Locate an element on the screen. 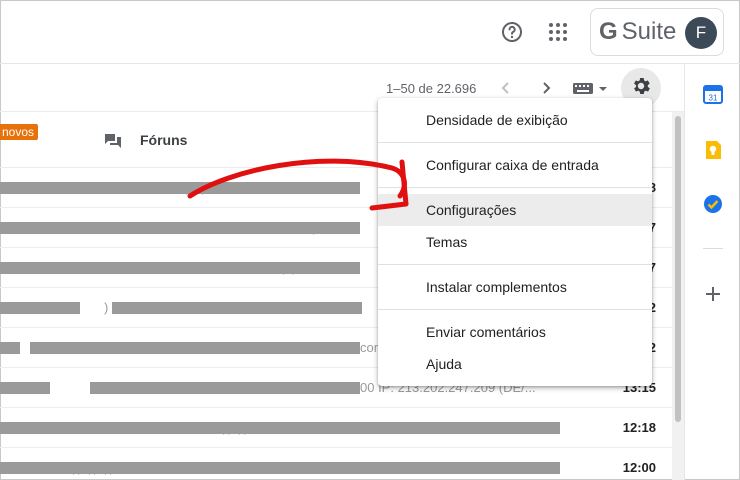  pagination-text: 1–50 de 22.696 is located at coordinates (431, 88).